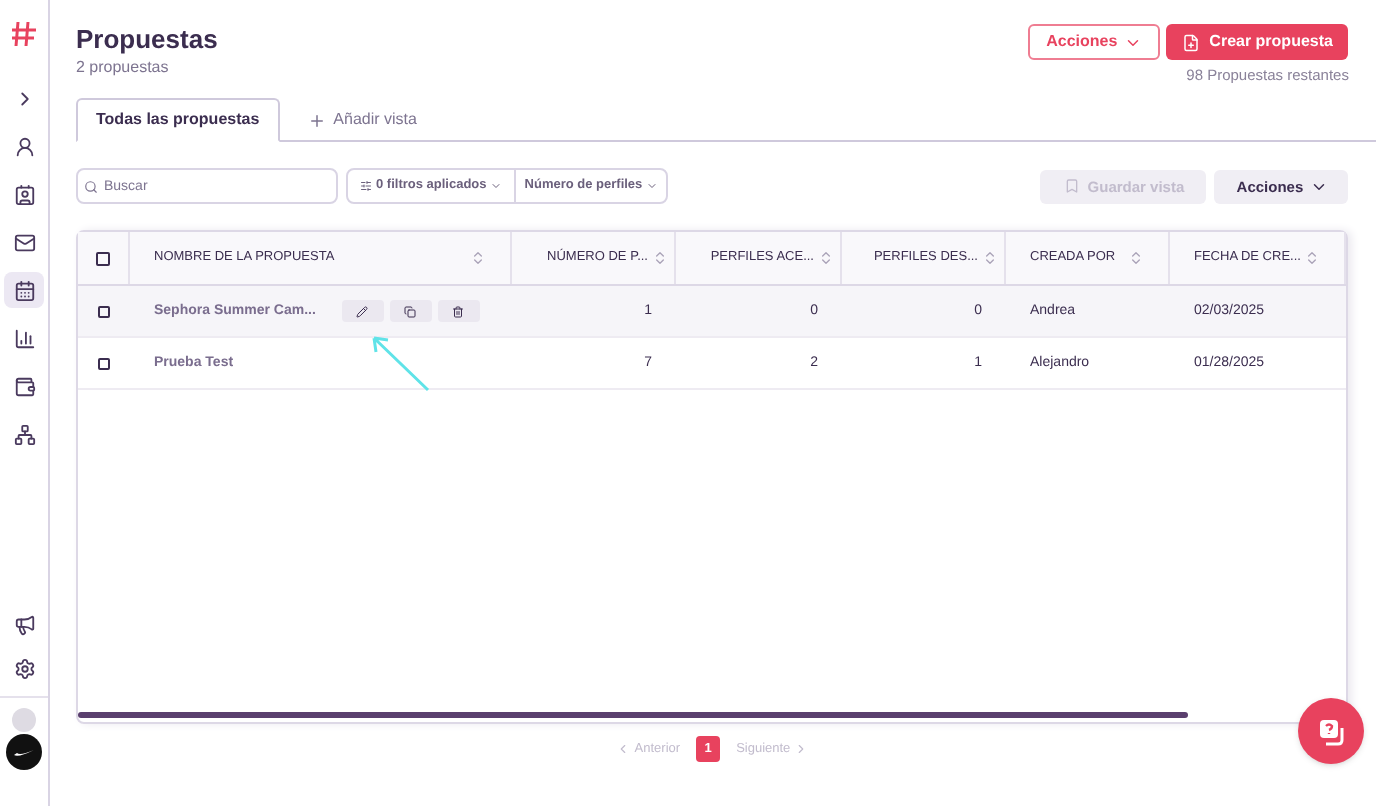  What do you see at coordinates (1071, 186) in the screenshot?
I see `bookmark-icon` at bounding box center [1071, 186].